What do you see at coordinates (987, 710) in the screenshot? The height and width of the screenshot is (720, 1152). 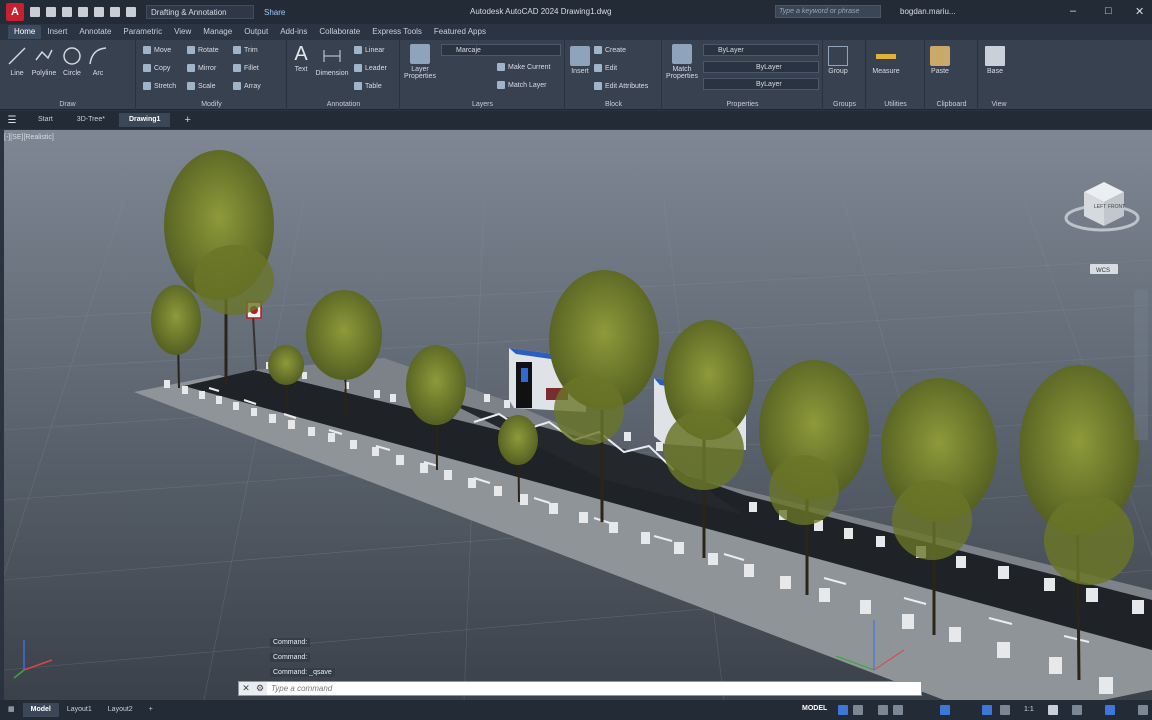 I see `annotation-visibility-icon` at bounding box center [987, 710].